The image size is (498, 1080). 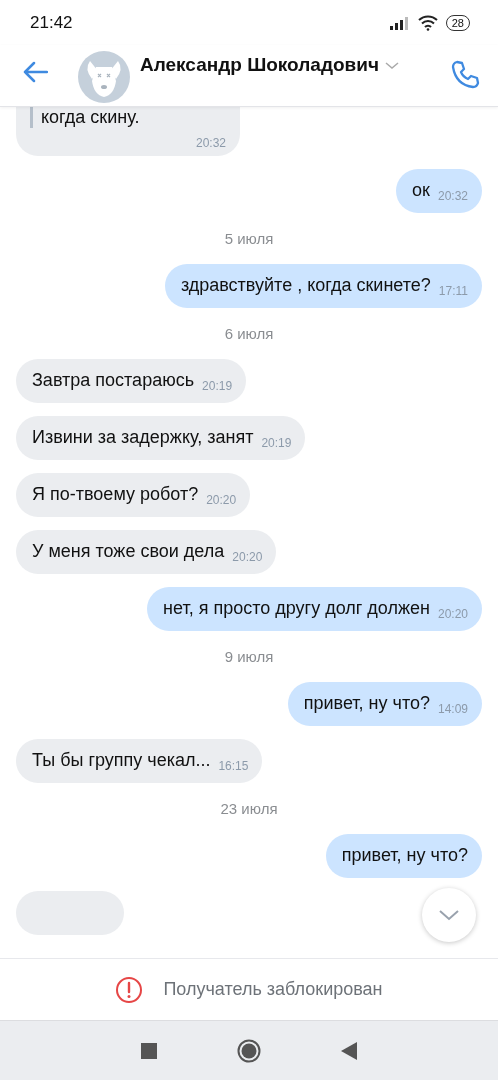 What do you see at coordinates (305, 285) in the screenshot?
I see `message-text: здравствуйте , когда скинете?` at bounding box center [305, 285].